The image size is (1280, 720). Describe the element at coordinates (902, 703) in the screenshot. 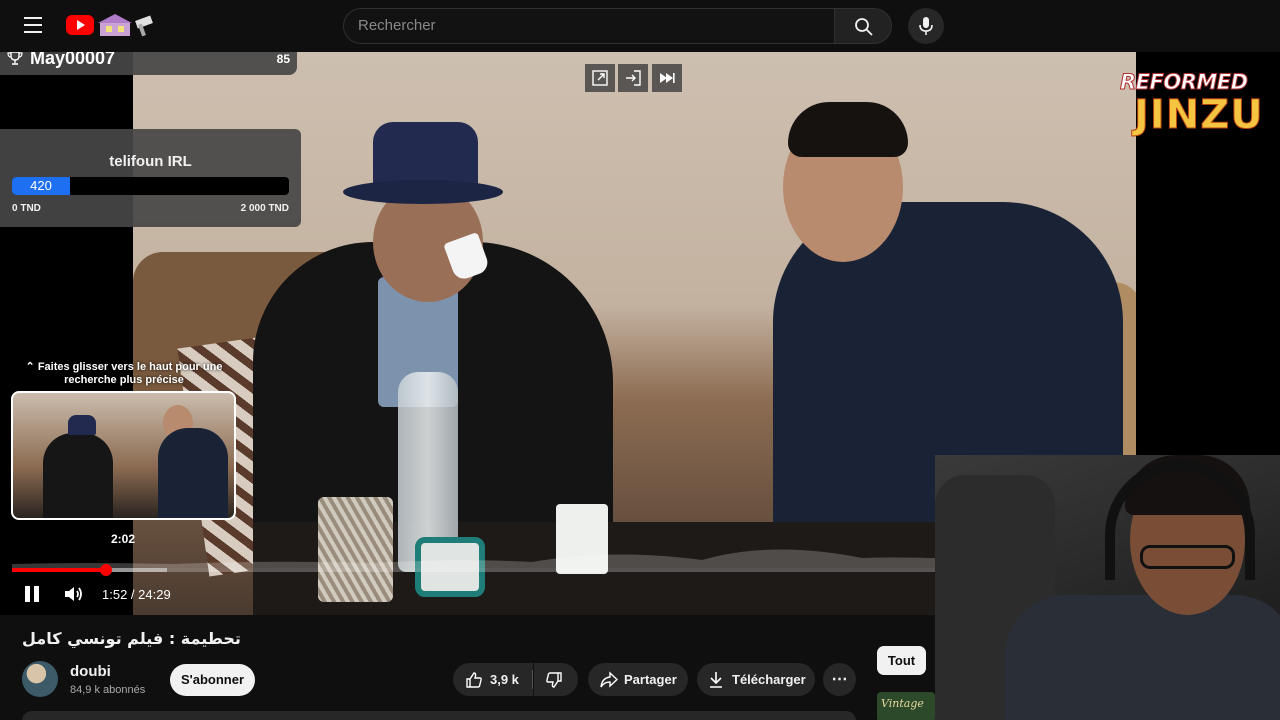

I see `thumbnail-text: Vintage` at that location.